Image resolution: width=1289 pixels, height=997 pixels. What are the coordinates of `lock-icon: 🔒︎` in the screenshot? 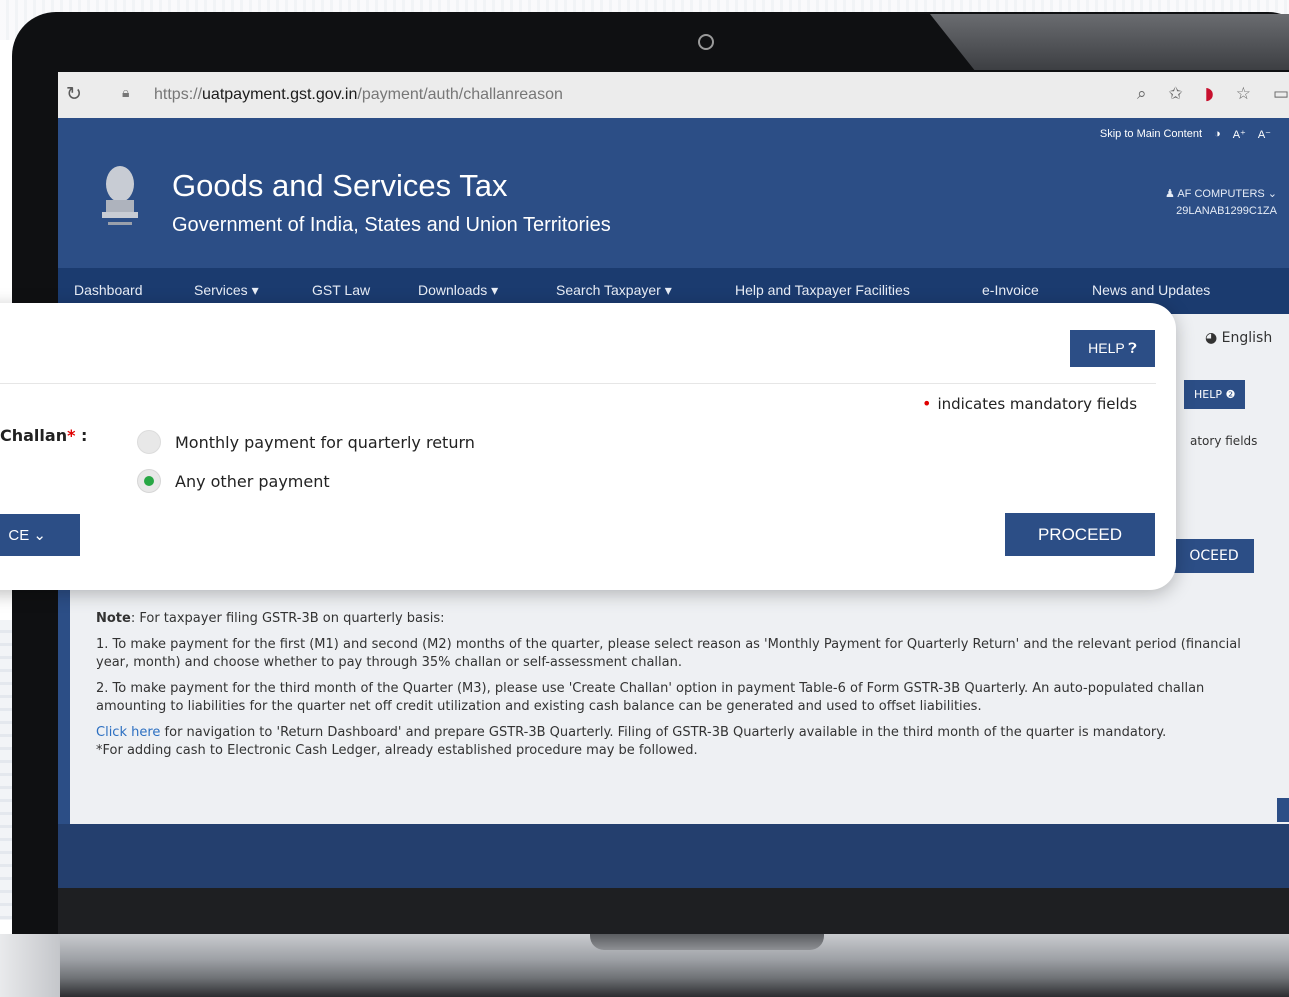 It's located at (125, 93).